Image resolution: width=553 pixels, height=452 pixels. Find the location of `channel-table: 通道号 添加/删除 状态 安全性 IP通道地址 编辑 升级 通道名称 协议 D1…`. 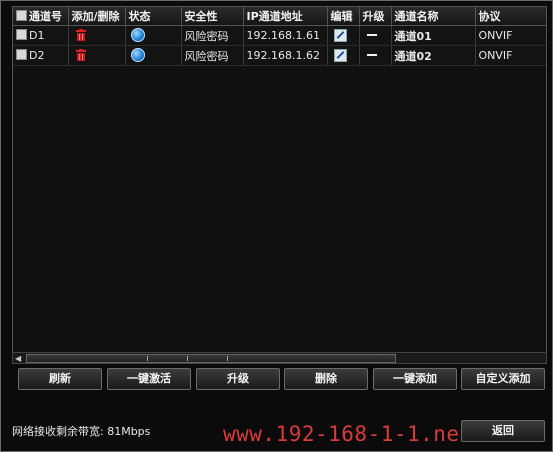

channel-table: 通道号 添加/删除 状态 安全性 IP通道地址 编辑 升级 通道名称 协议 D1… is located at coordinates (279, 36).